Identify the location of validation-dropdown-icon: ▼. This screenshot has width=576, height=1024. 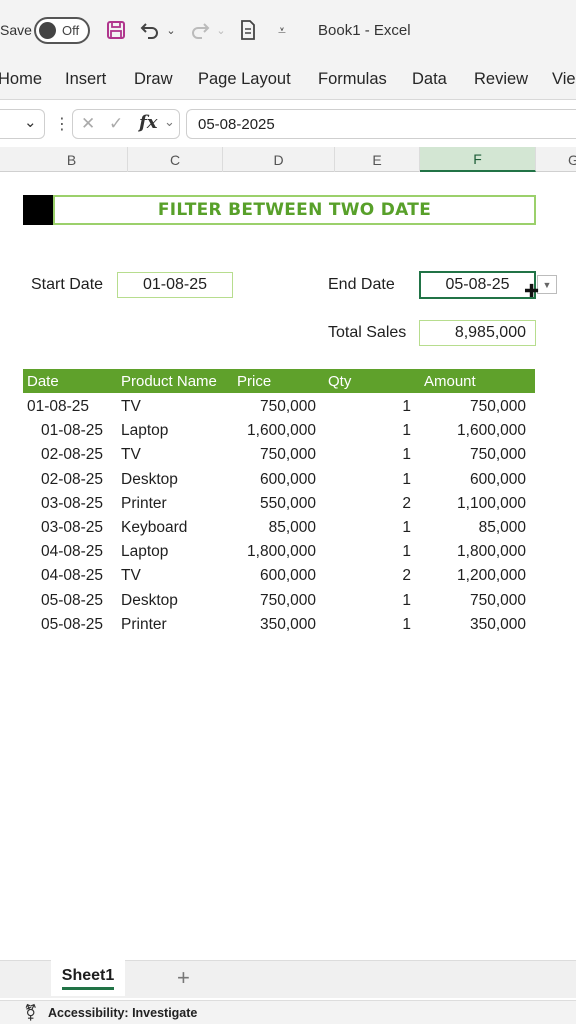
(547, 284).